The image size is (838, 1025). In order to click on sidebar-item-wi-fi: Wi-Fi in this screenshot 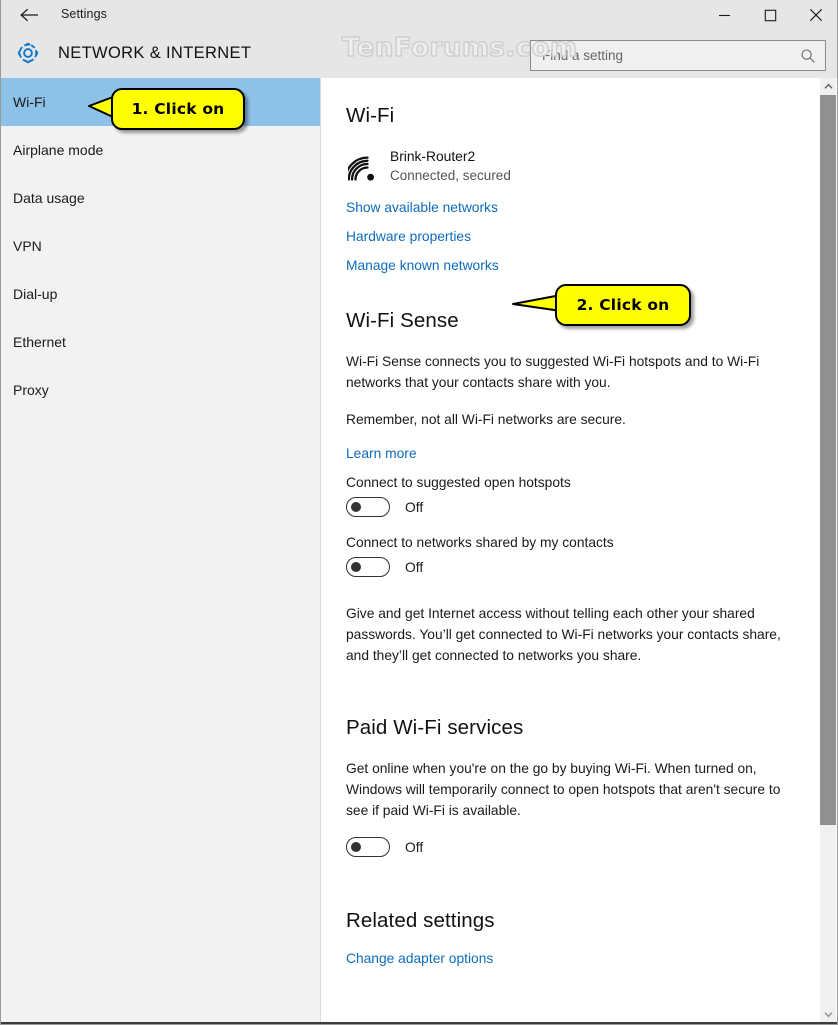, I will do `click(160, 102)`.